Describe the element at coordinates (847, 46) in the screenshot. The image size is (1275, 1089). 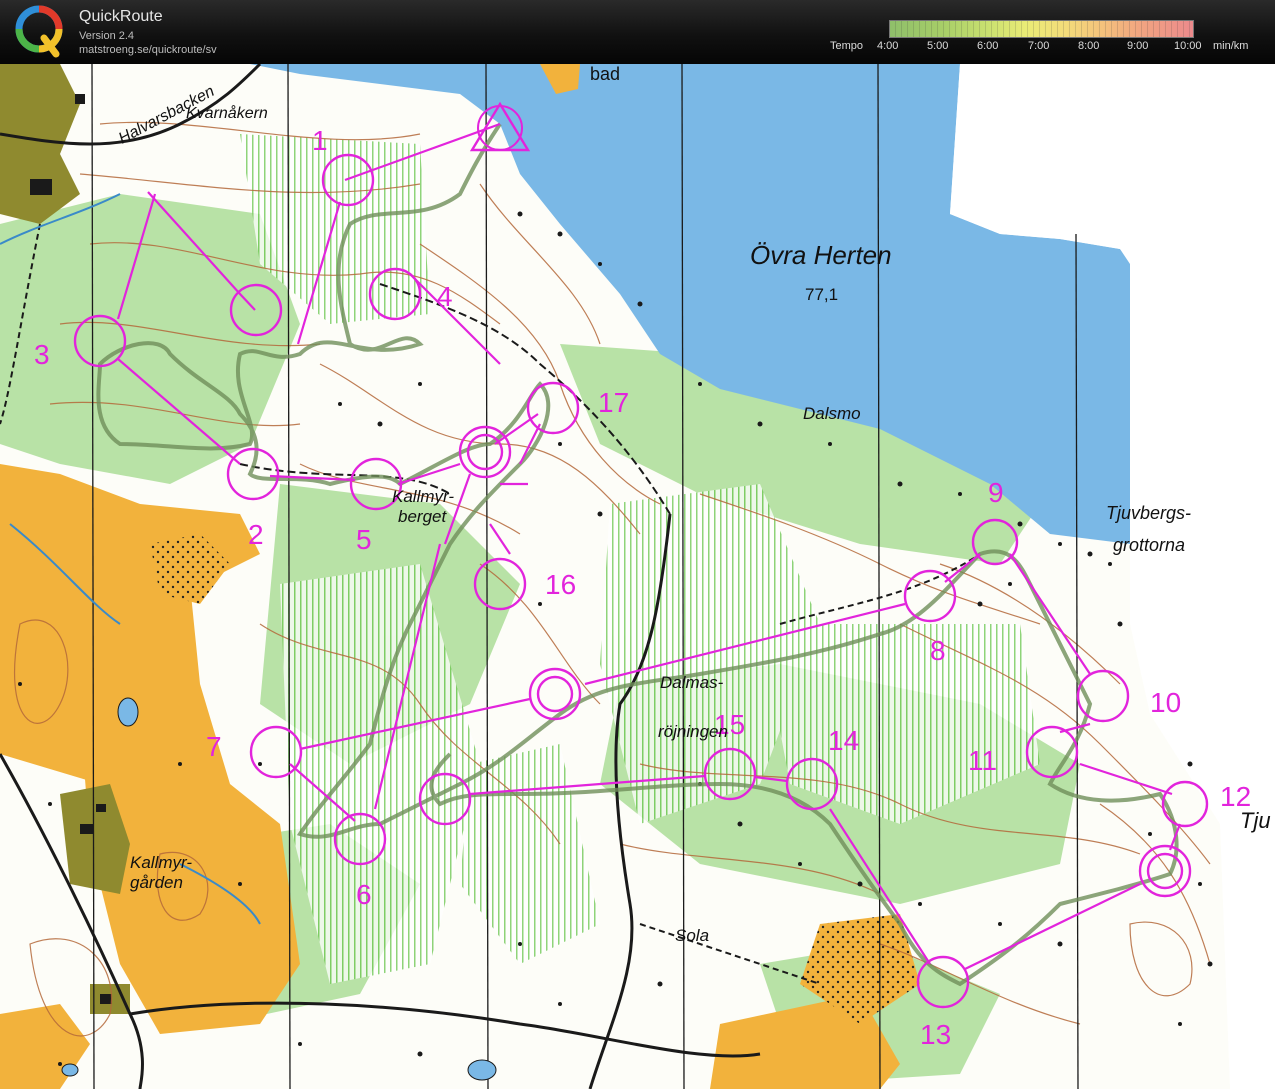
I see `tempo-label: Tempo` at that location.